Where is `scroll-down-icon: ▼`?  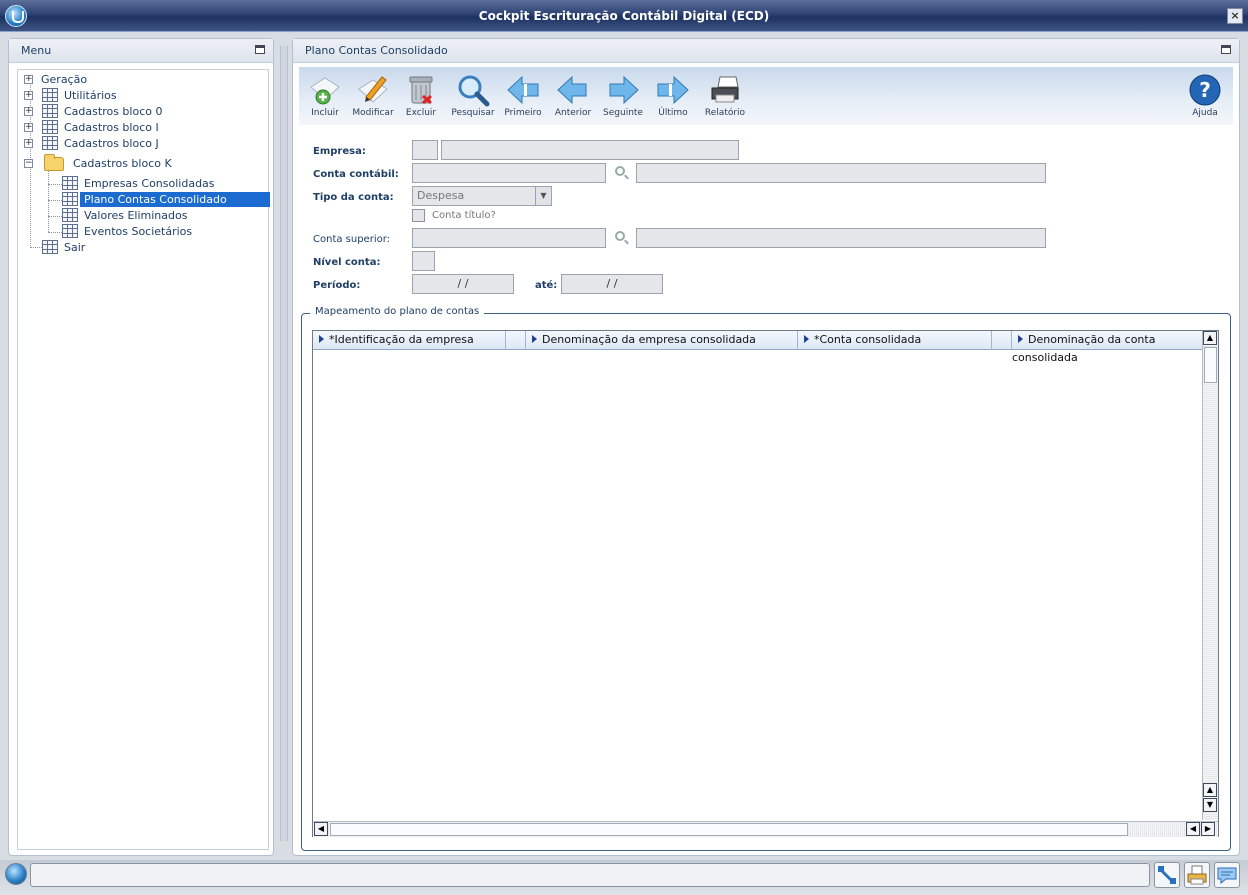
scroll-down-icon: ▼ is located at coordinates (1210, 805).